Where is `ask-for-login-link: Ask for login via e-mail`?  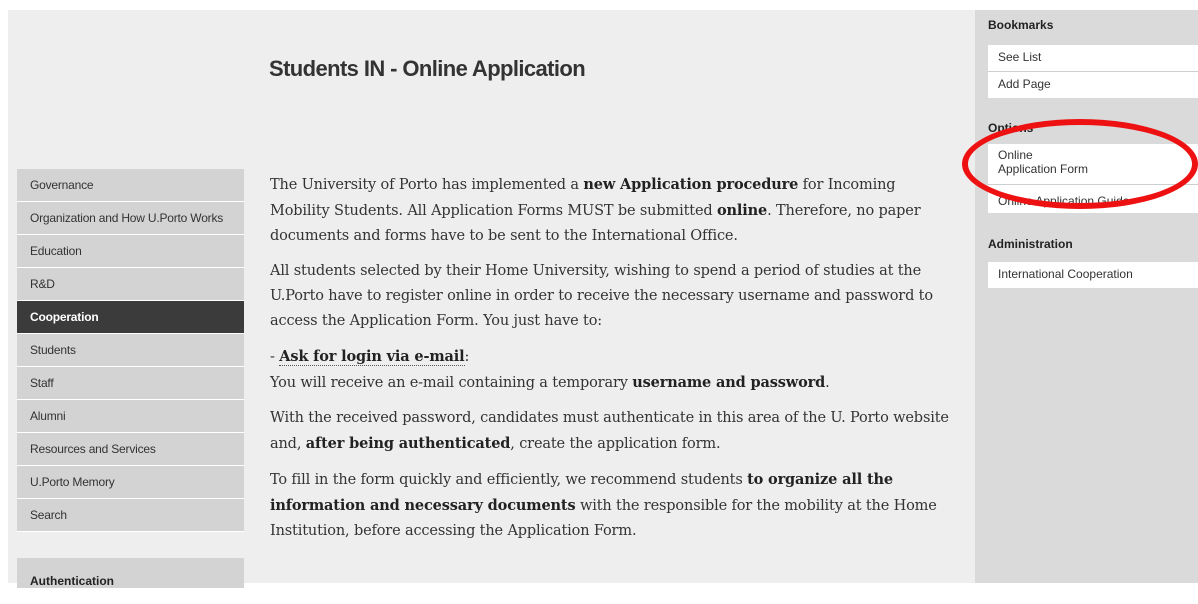 ask-for-login-link: Ask for login via e-mail is located at coordinates (372, 357).